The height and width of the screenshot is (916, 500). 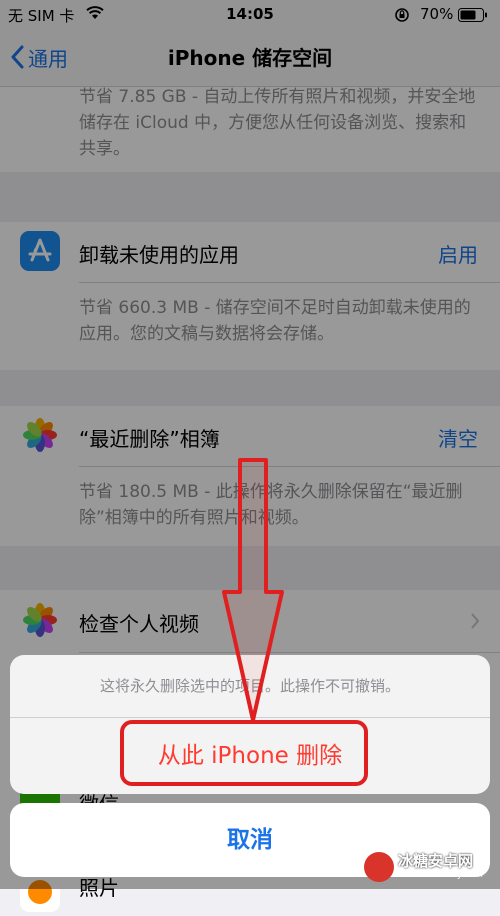 What do you see at coordinates (440, 875) in the screenshot?
I see `watermark-url: www.btxtdwty.com` at bounding box center [440, 875].